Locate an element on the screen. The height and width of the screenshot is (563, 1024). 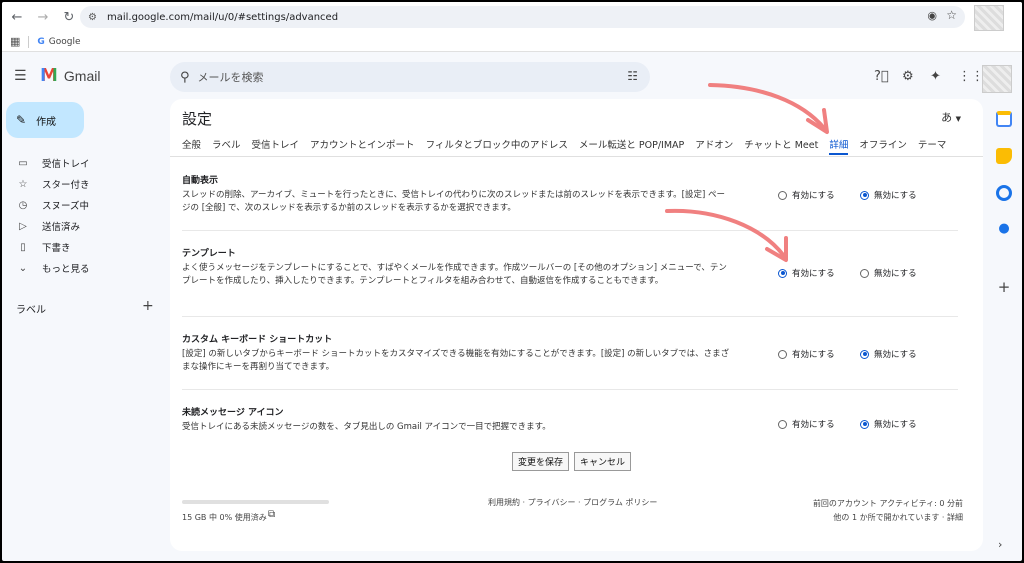
compose-button: ✎ 作成 is located at coordinates (45, 120).